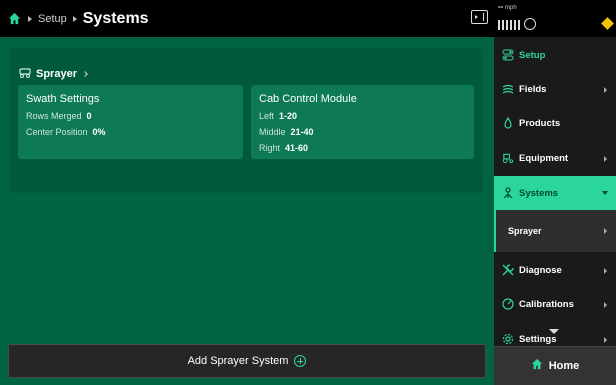  What do you see at coordinates (63, 99) in the screenshot?
I see `swath-settings-title: Swath Settings` at bounding box center [63, 99].